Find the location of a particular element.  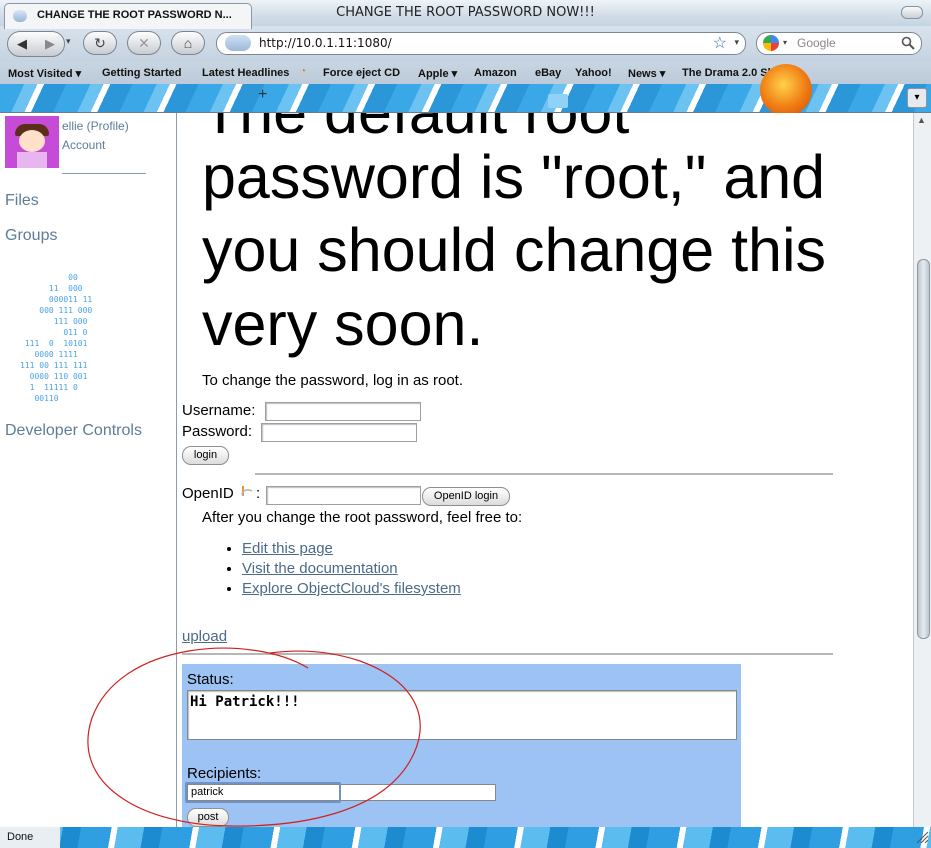

back-arrow-icon: ◀ is located at coordinates (22, 43).